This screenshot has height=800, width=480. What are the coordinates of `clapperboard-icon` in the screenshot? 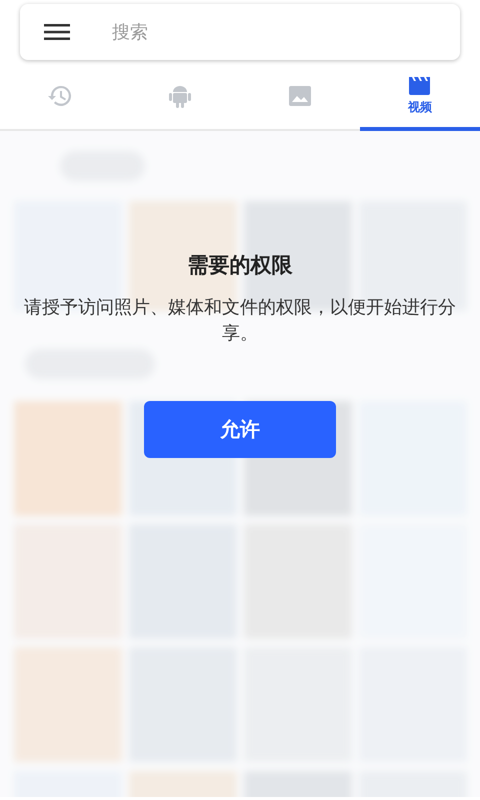 It's located at (420, 85).